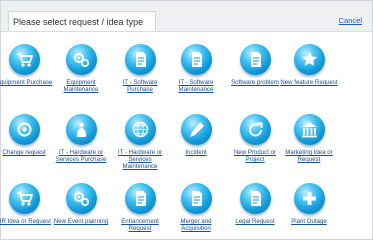 This screenshot has height=240, width=373. I want to click on request-type-label: New Product or Project, so click(255, 156).